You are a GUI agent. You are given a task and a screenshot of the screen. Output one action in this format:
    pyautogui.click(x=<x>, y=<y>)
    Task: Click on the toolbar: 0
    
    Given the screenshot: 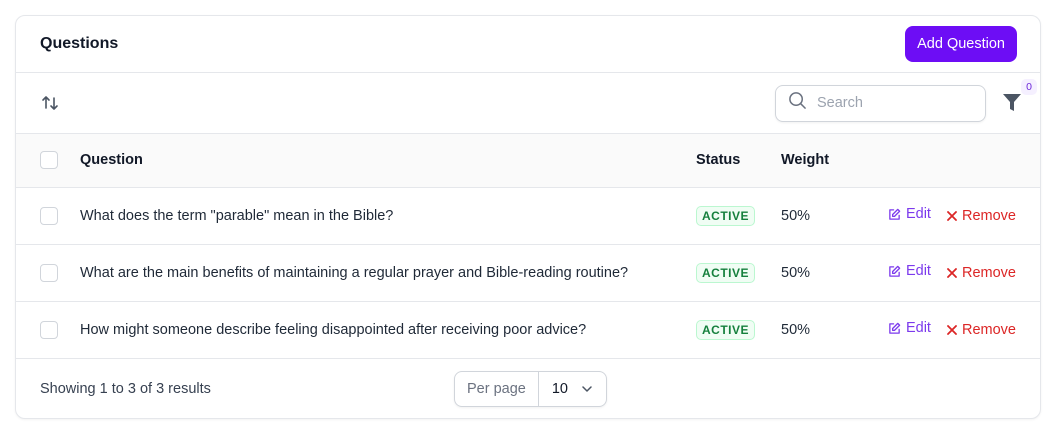 What is the action you would take?
    pyautogui.click(x=528, y=103)
    